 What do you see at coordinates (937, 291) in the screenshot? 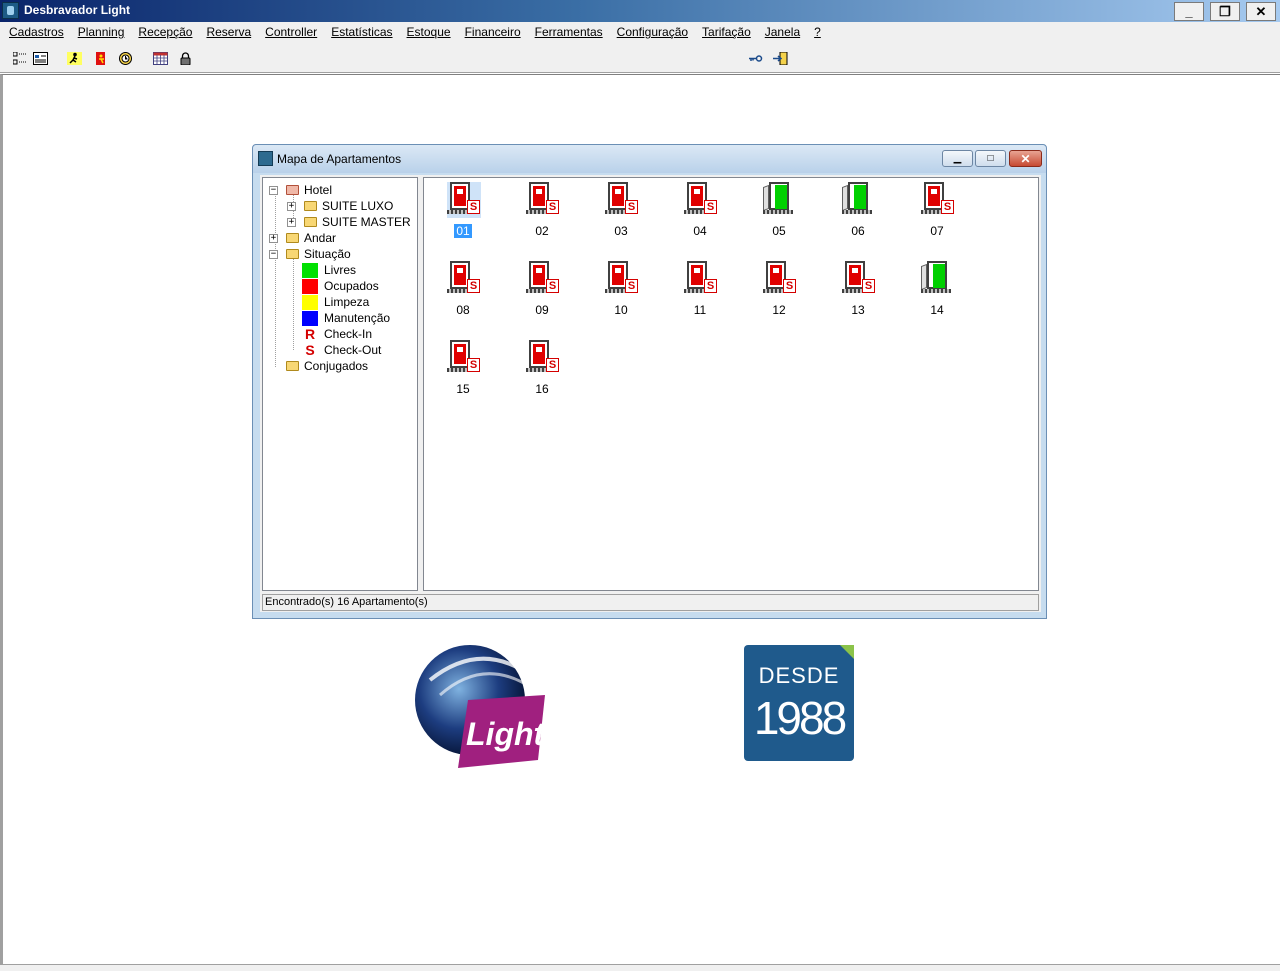
I see `apartment-14: 14` at bounding box center [937, 291].